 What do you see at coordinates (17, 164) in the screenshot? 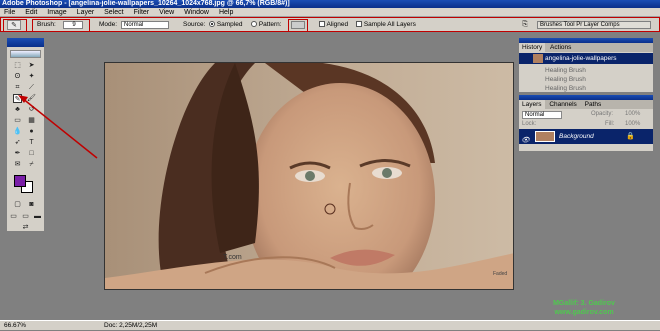
I see `notes-icon: ✉` at bounding box center [17, 164].